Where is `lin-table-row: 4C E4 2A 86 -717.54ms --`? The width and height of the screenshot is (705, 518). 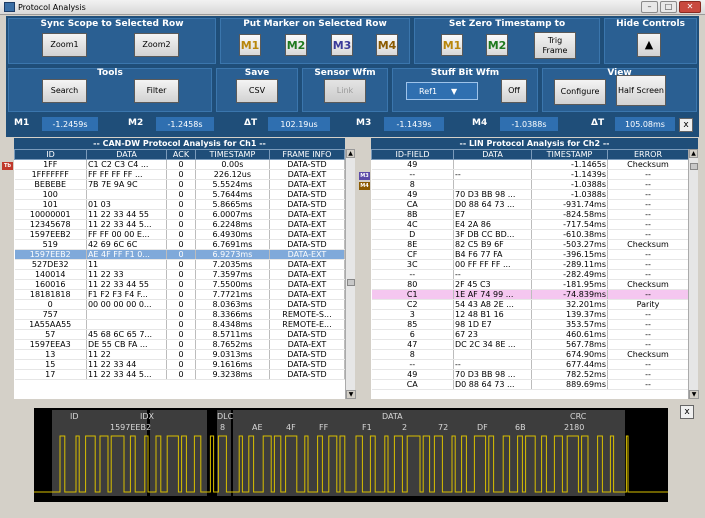
lin-table-row: 4C E4 2A 86 -717.54ms -- is located at coordinates (529, 224).